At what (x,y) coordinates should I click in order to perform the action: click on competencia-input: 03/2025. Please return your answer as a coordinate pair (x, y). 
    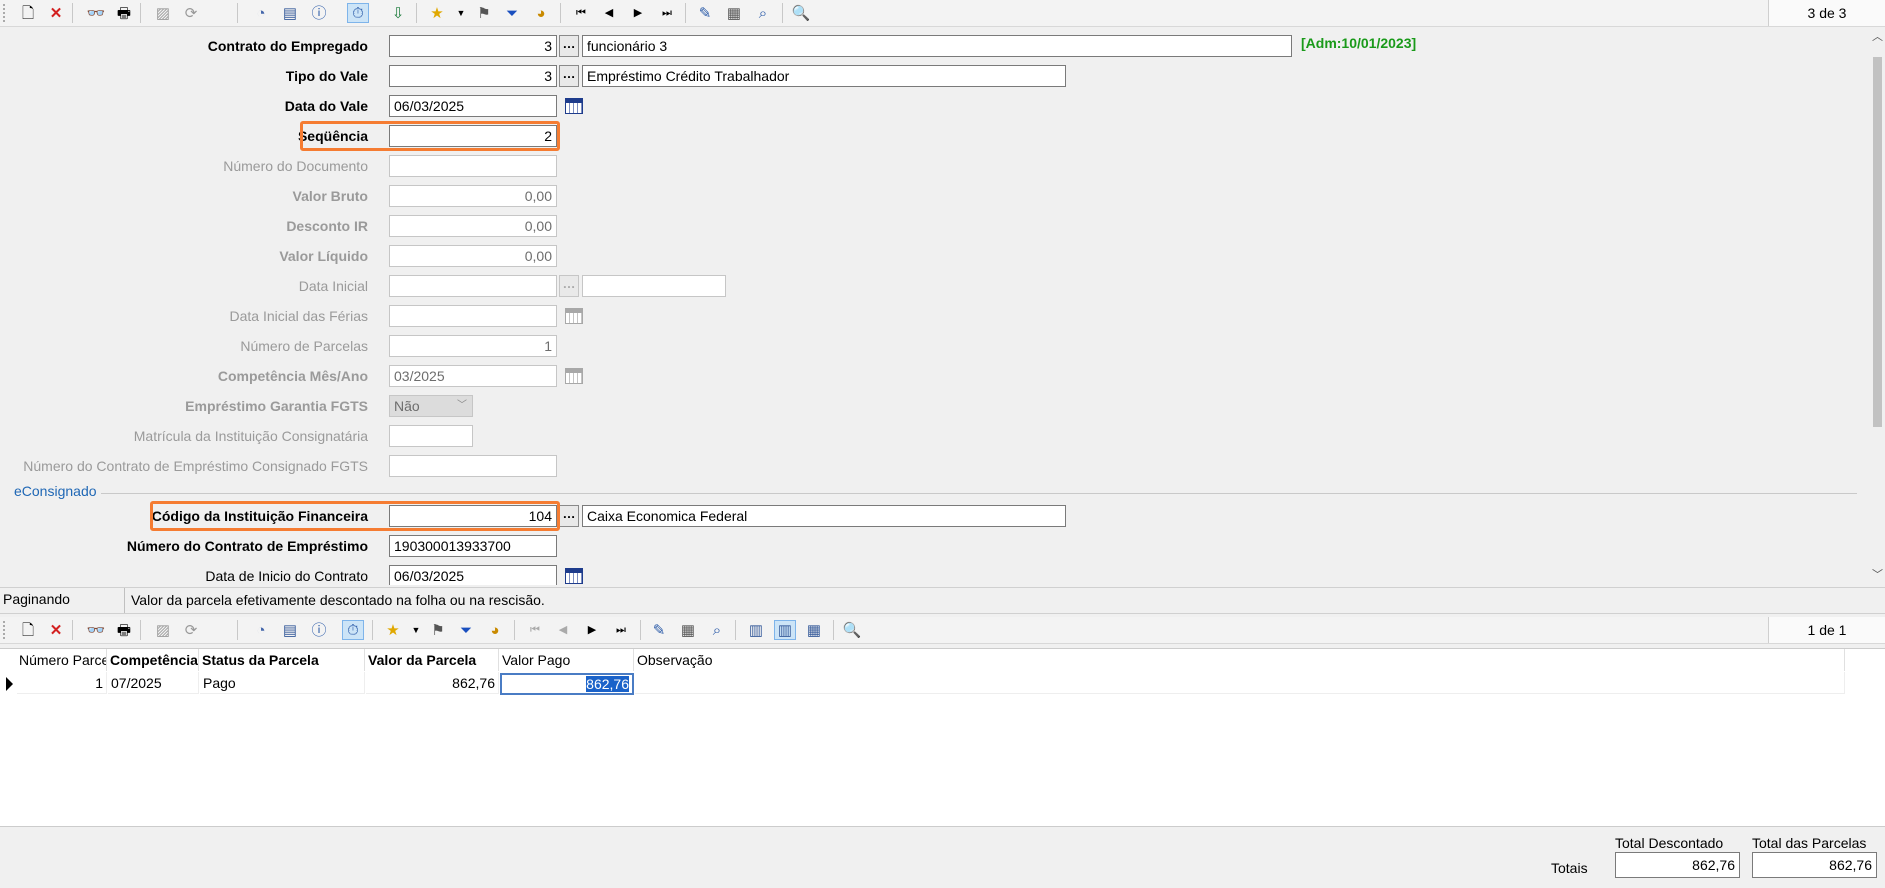
    Looking at the image, I should click on (473, 376).